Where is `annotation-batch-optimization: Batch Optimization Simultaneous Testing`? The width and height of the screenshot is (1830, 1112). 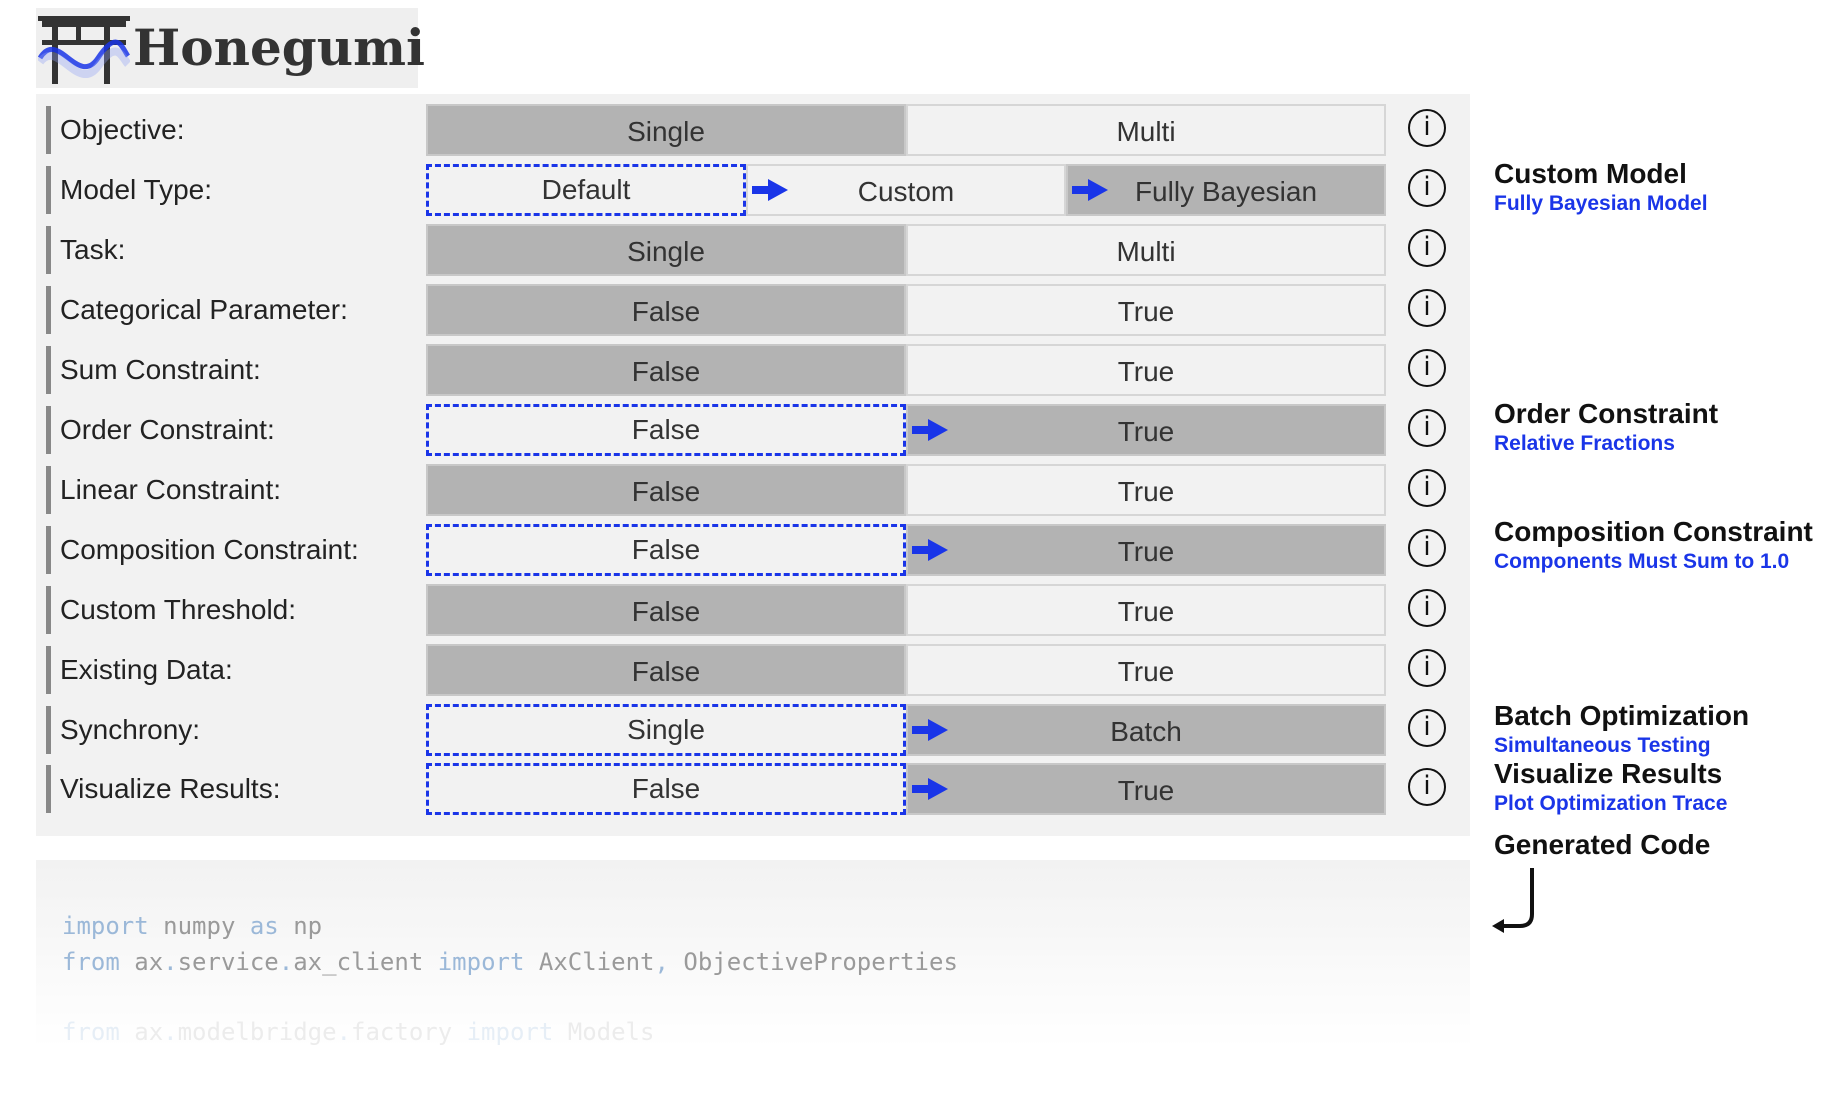 annotation-batch-optimization: Batch Optimization Simultaneous Testing is located at coordinates (1621, 729).